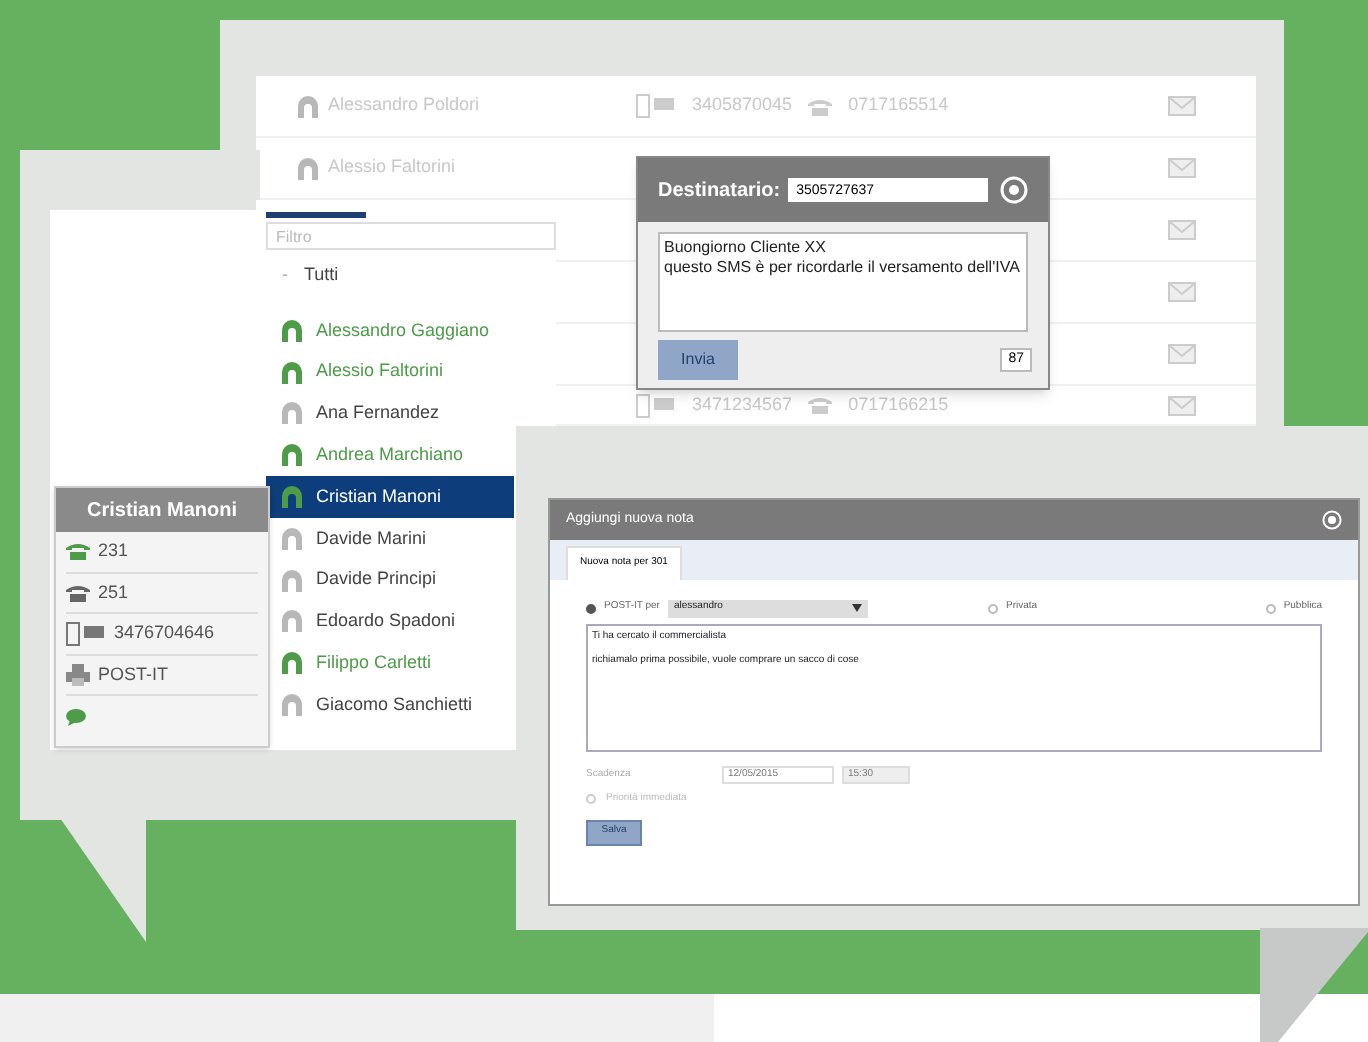 The image size is (1368, 1042). Describe the element at coordinates (843, 282) in the screenshot. I see `message-field: Buongiorno Cliente XX questo SMS è per ricordarle il versamento dell'IVA` at that location.